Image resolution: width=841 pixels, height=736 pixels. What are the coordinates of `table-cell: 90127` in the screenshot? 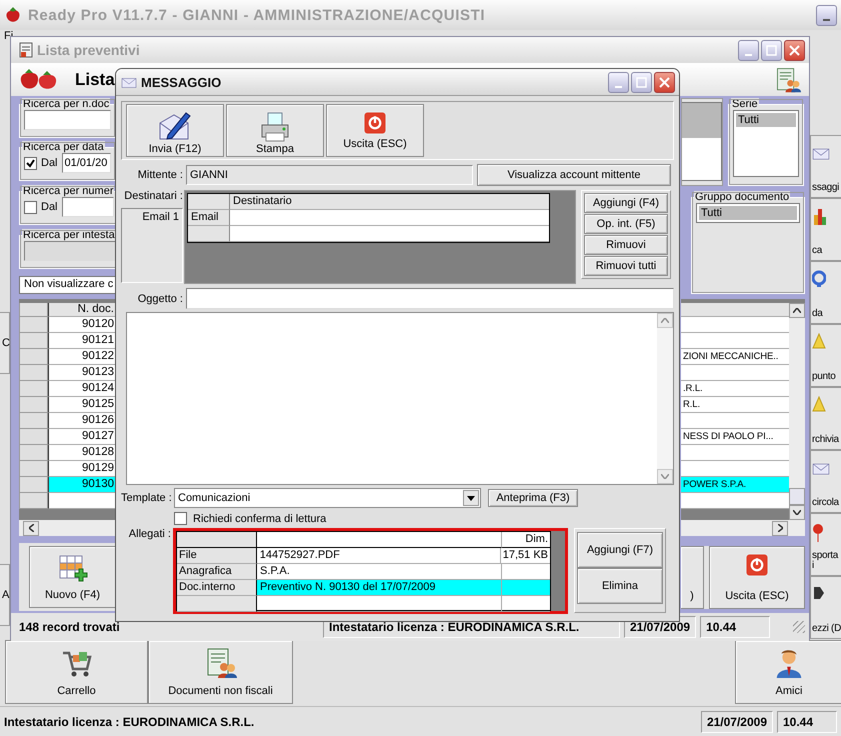 It's located at (82, 437).